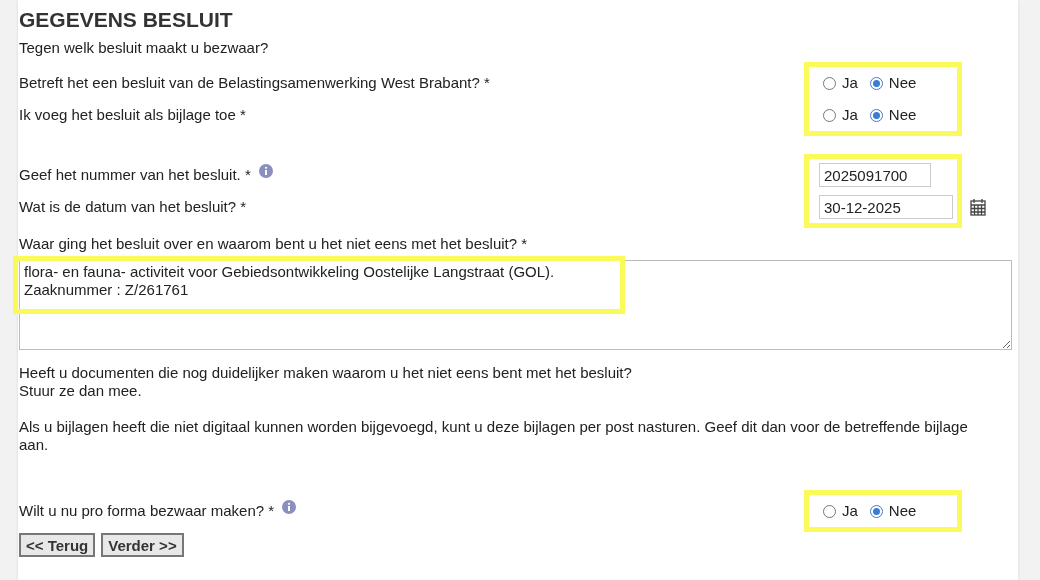  Describe the element at coordinates (978, 207) in the screenshot. I see `calendar-icon` at that location.